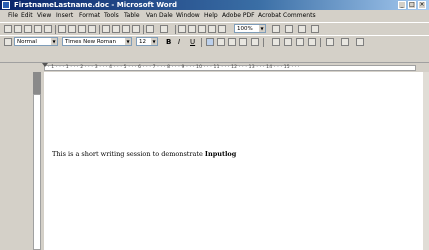 The width and height of the screenshot is (429, 250). What do you see at coordinates (276, 29) in the screenshot?
I see `help-icon` at bounding box center [276, 29].